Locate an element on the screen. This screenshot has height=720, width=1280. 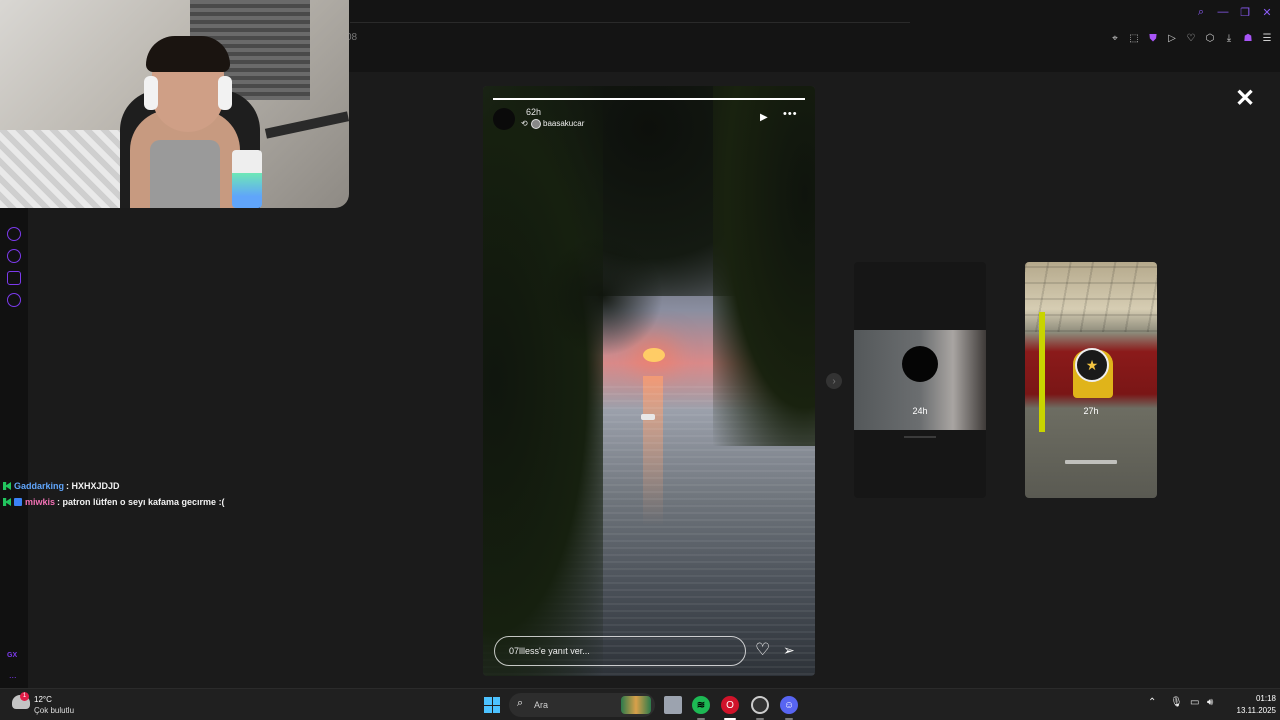
taskbar-search: ⌕ Ara is located at coordinates (582, 705).